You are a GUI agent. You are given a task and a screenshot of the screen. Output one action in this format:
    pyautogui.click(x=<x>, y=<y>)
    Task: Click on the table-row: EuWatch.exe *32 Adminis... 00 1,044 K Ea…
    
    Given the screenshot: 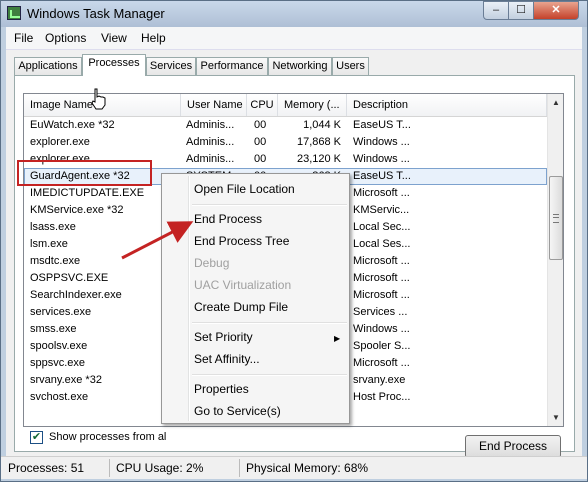 What is the action you would take?
    pyautogui.click(x=285, y=125)
    